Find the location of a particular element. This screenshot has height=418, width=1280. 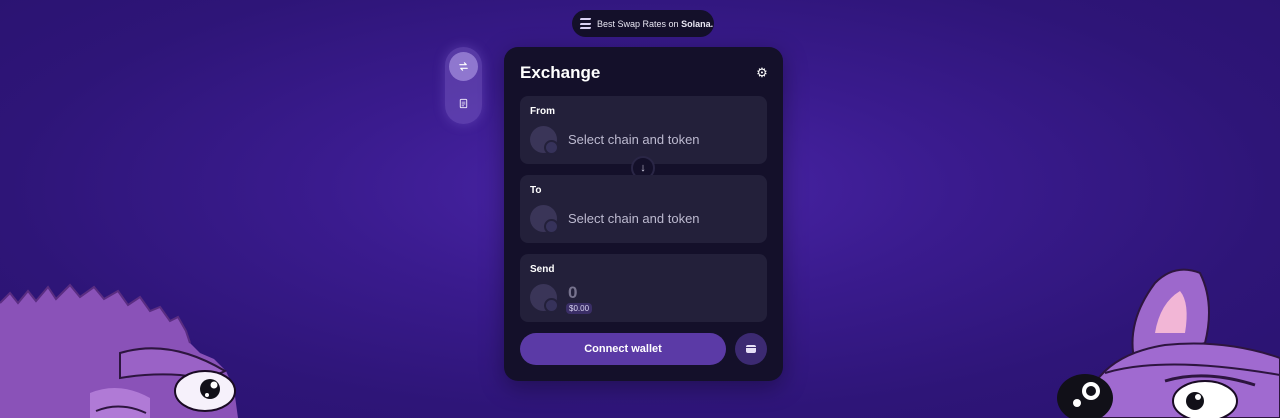

banner-text: Best Swap Rates on Solana. is located at coordinates (655, 24).